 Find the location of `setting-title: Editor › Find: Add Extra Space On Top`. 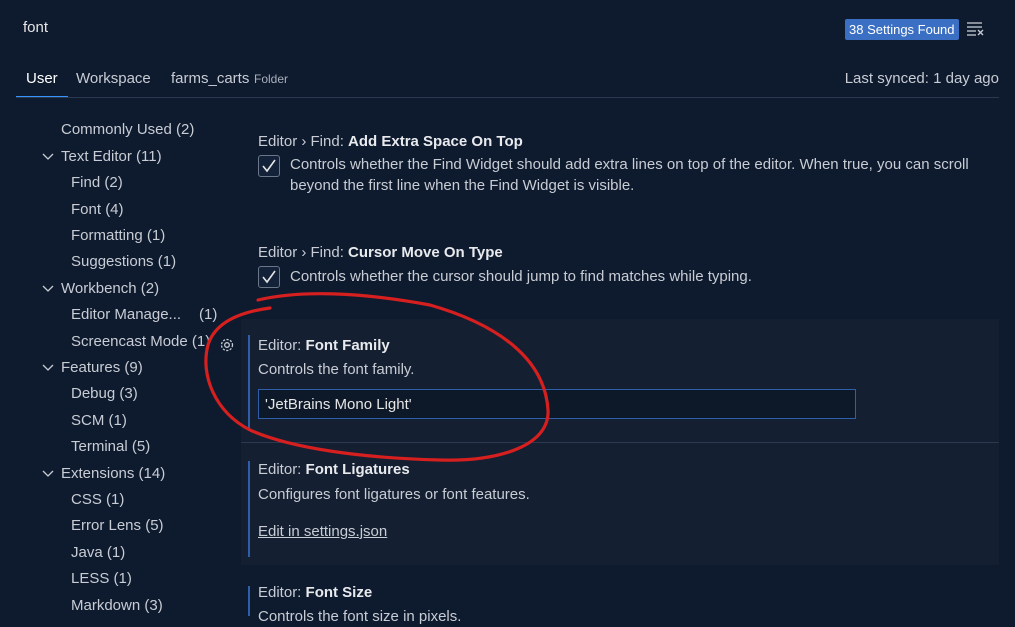

setting-title: Editor › Find: Add Extra Space On Top is located at coordinates (390, 141).